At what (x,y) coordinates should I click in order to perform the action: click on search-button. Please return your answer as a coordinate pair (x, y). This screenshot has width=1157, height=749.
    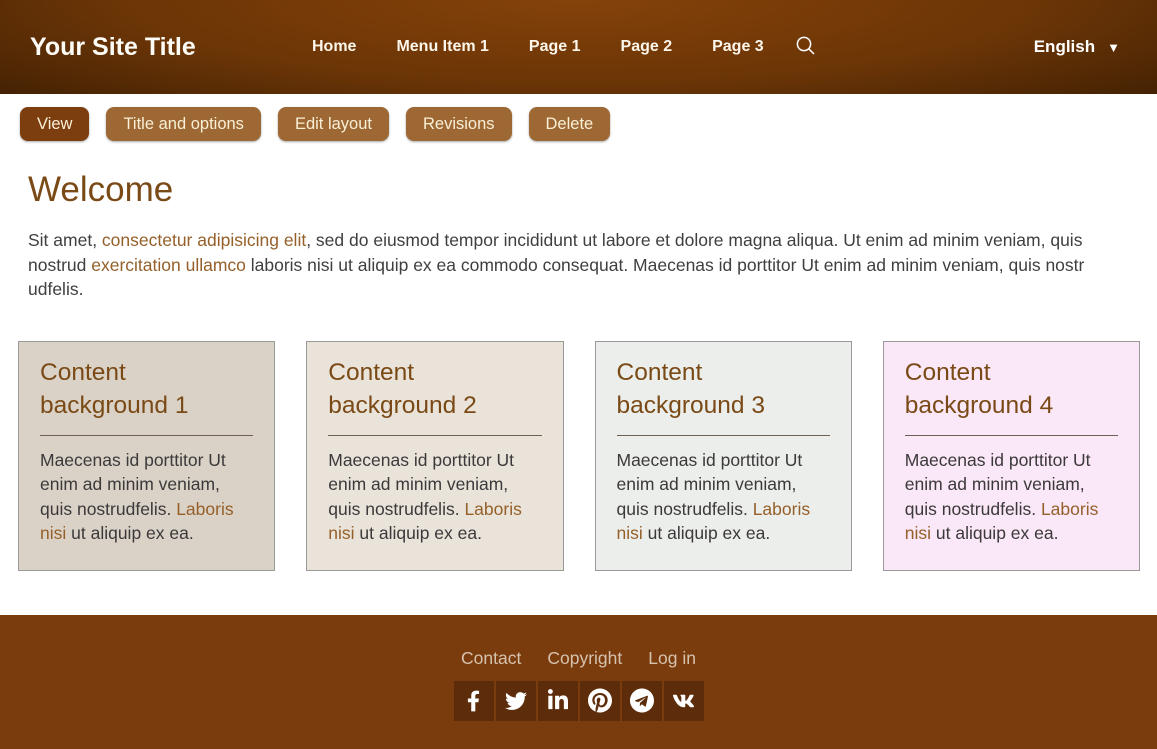
    Looking at the image, I should click on (806, 47).